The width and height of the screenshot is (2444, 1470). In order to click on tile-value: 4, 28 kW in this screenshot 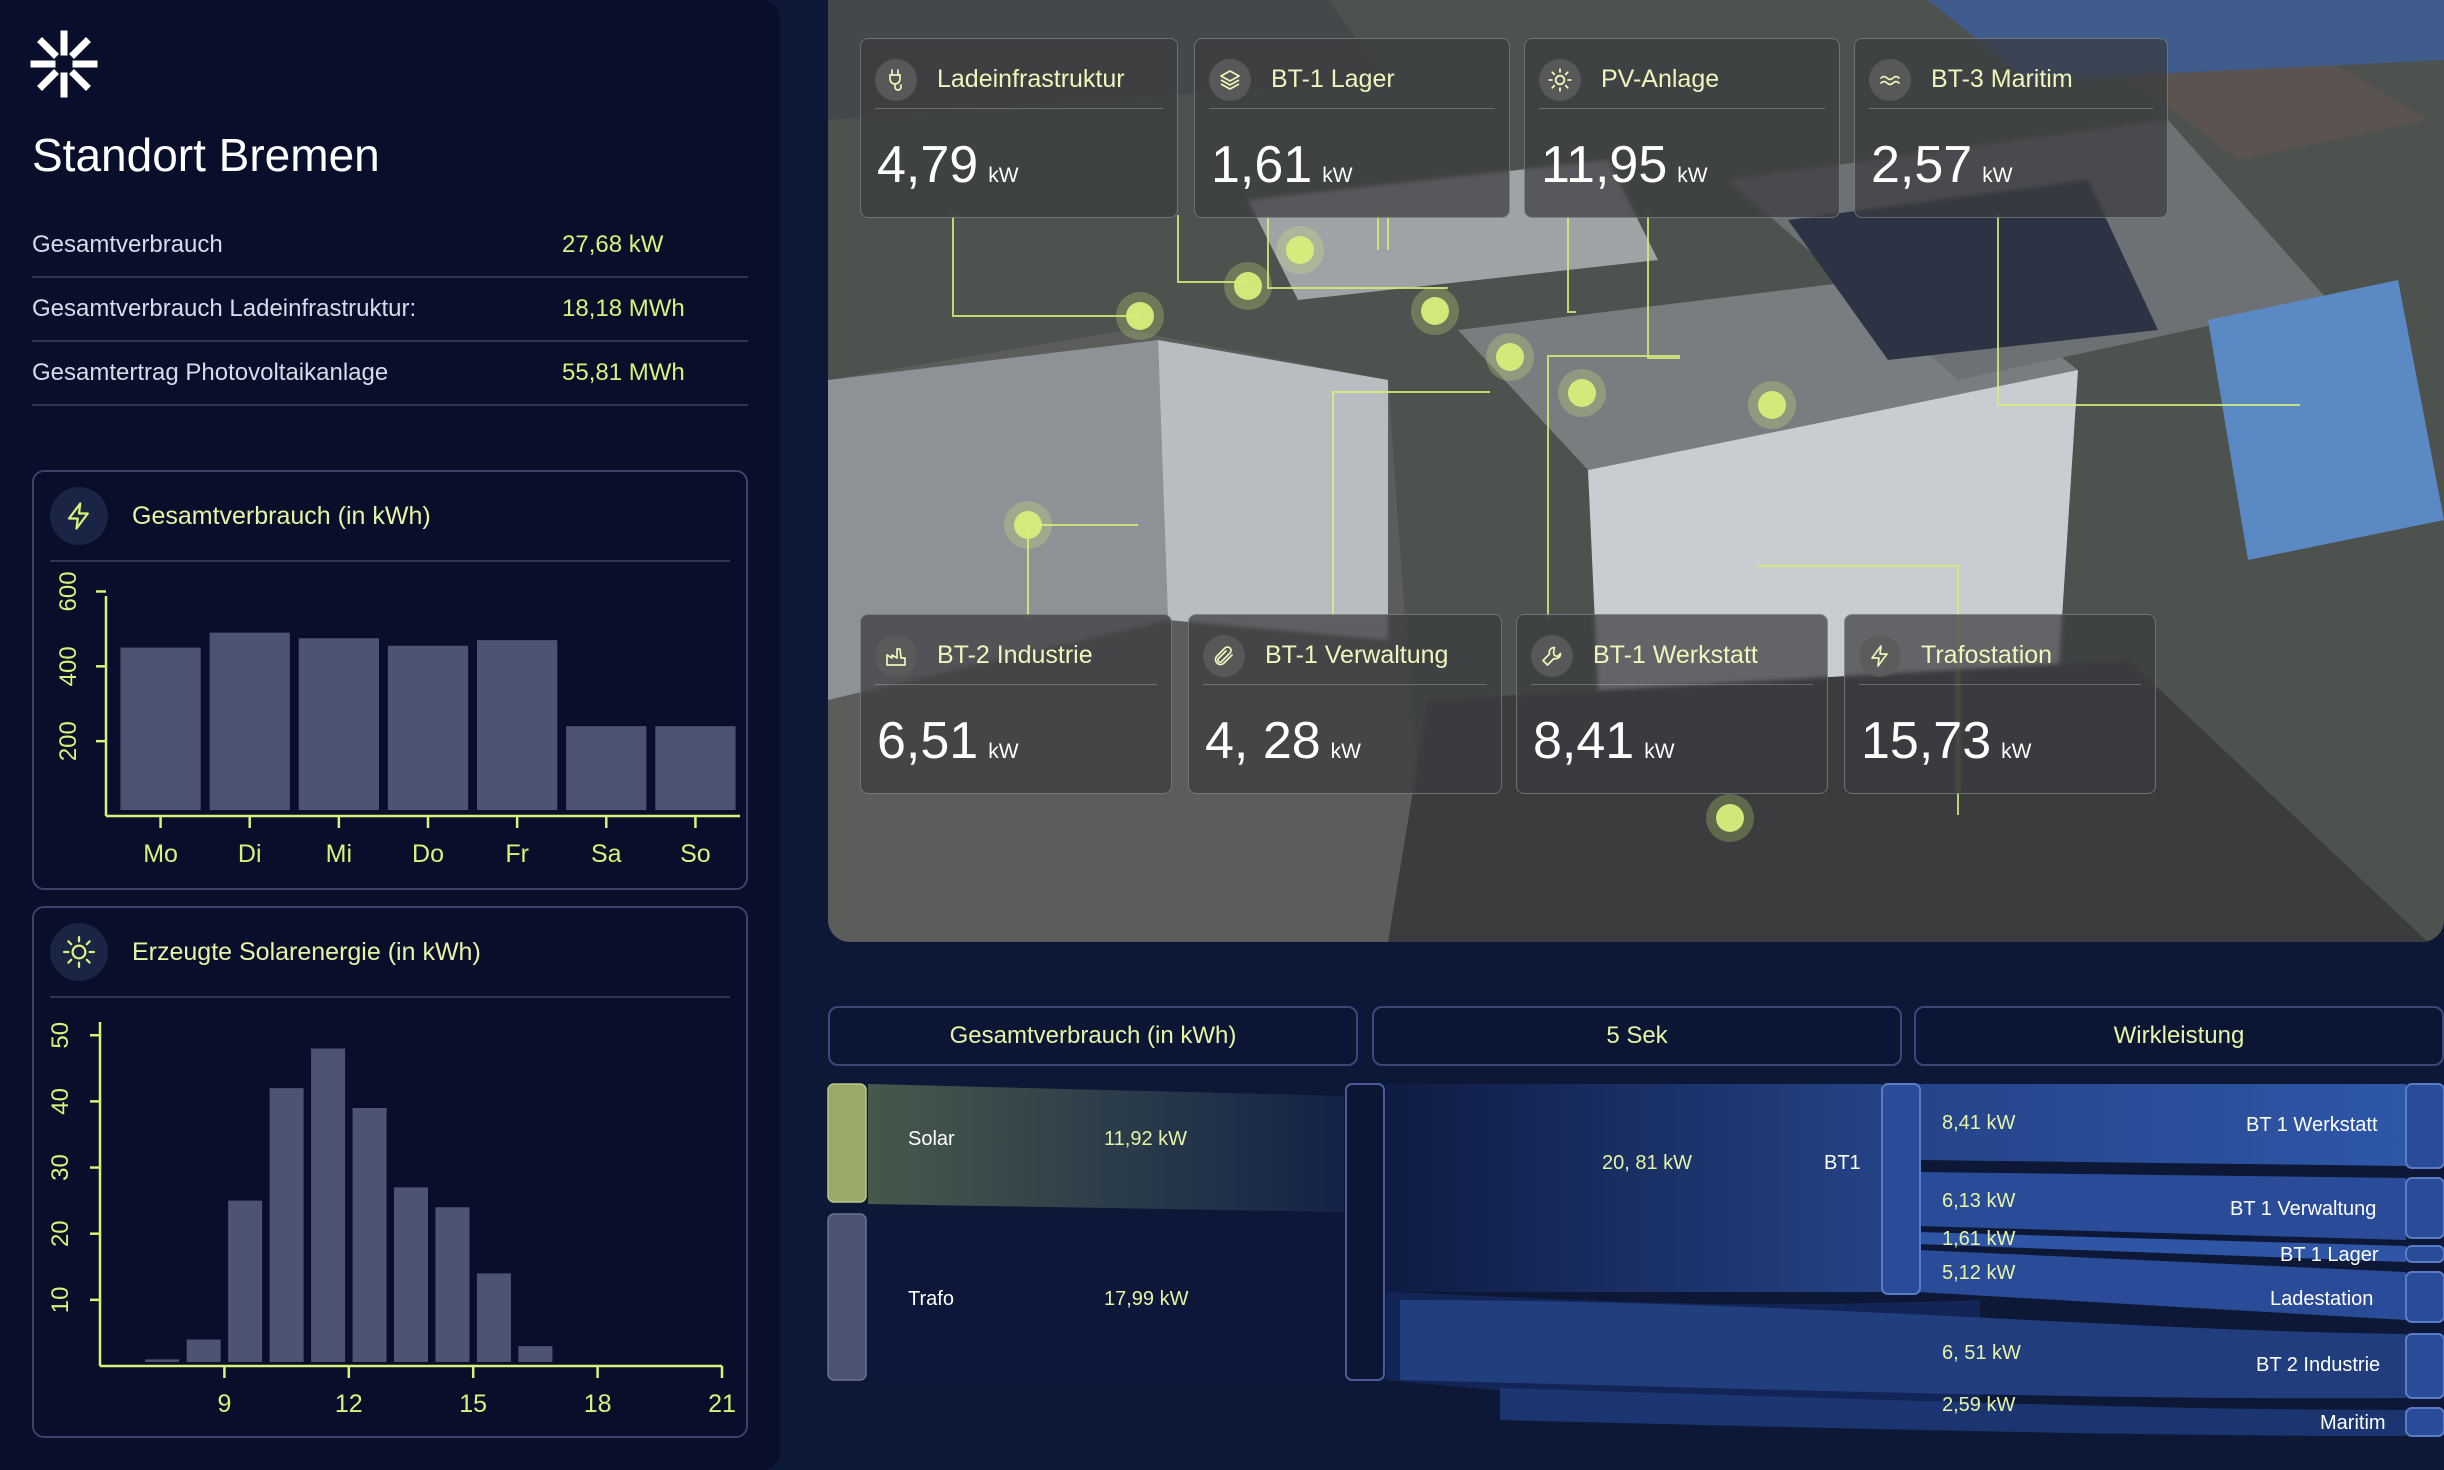, I will do `click(1283, 741)`.